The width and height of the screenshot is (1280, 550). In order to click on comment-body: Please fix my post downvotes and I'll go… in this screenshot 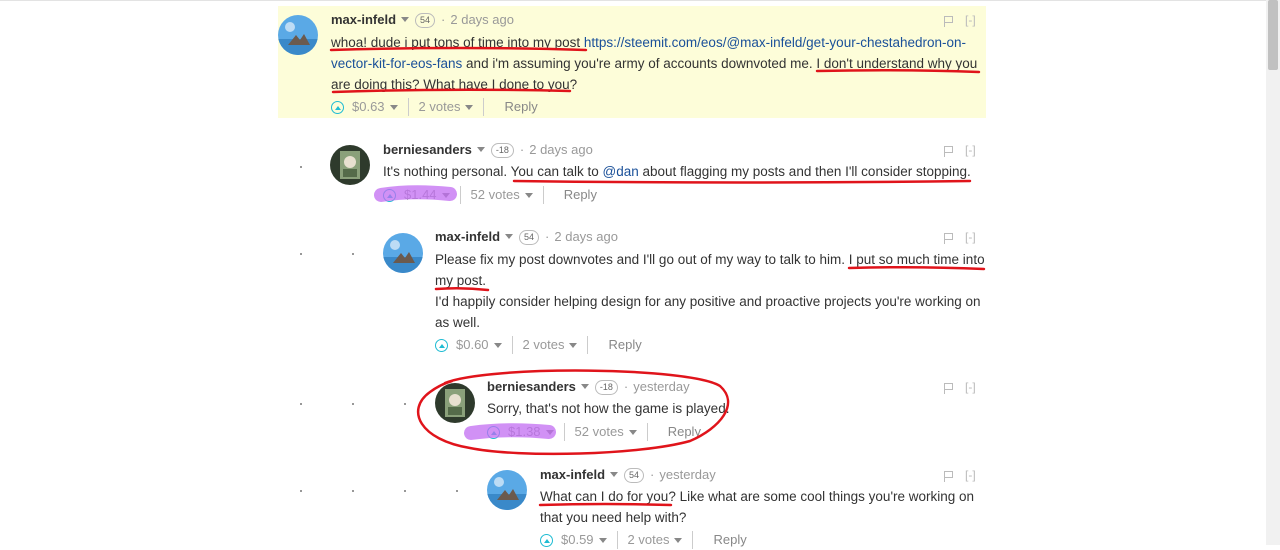, I will do `click(712, 291)`.